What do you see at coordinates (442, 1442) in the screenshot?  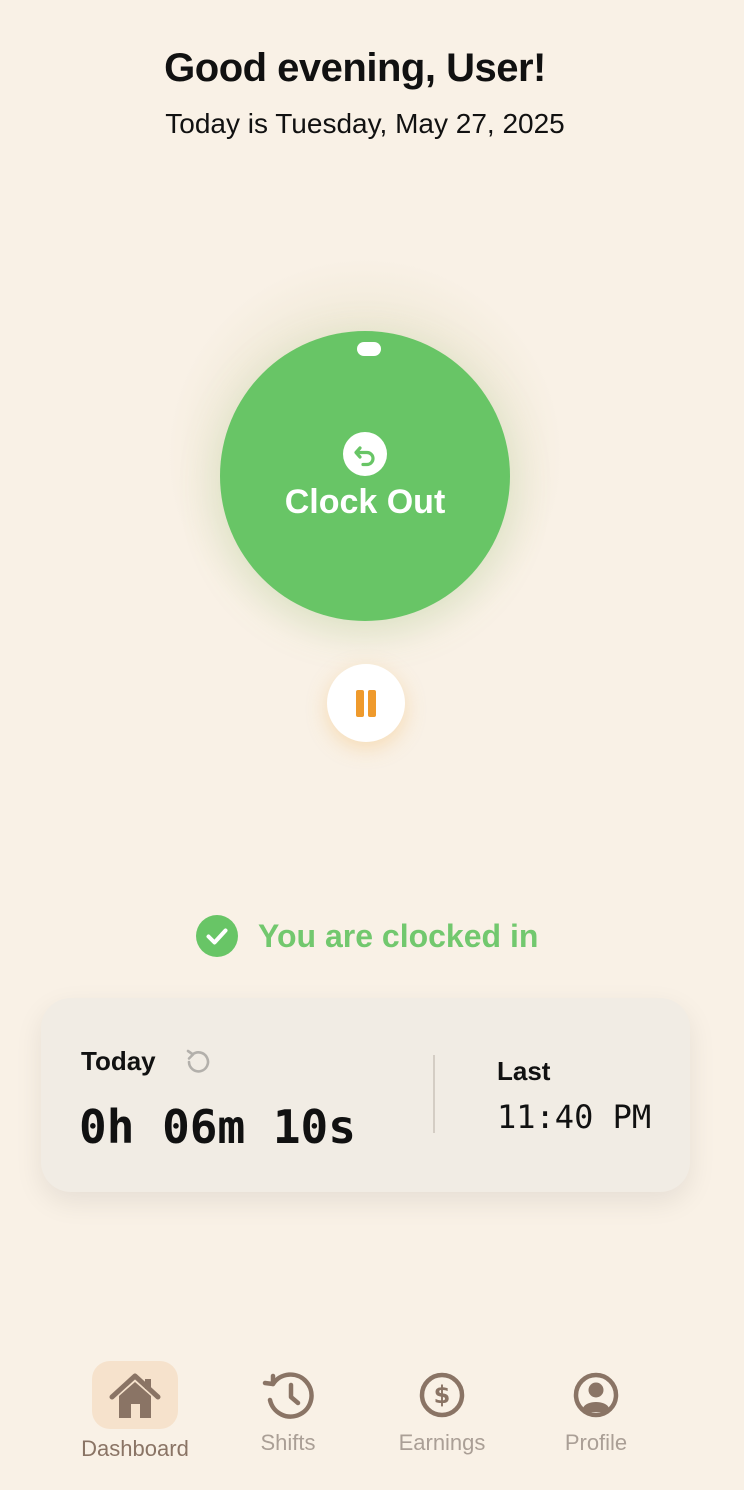 I see `tab-label-earnings: Earnings` at bounding box center [442, 1442].